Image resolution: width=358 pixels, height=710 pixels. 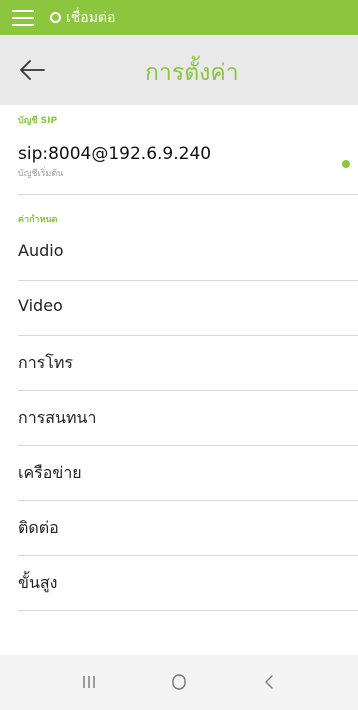 I want to click on settings-item-label: Audio, so click(x=41, y=250).